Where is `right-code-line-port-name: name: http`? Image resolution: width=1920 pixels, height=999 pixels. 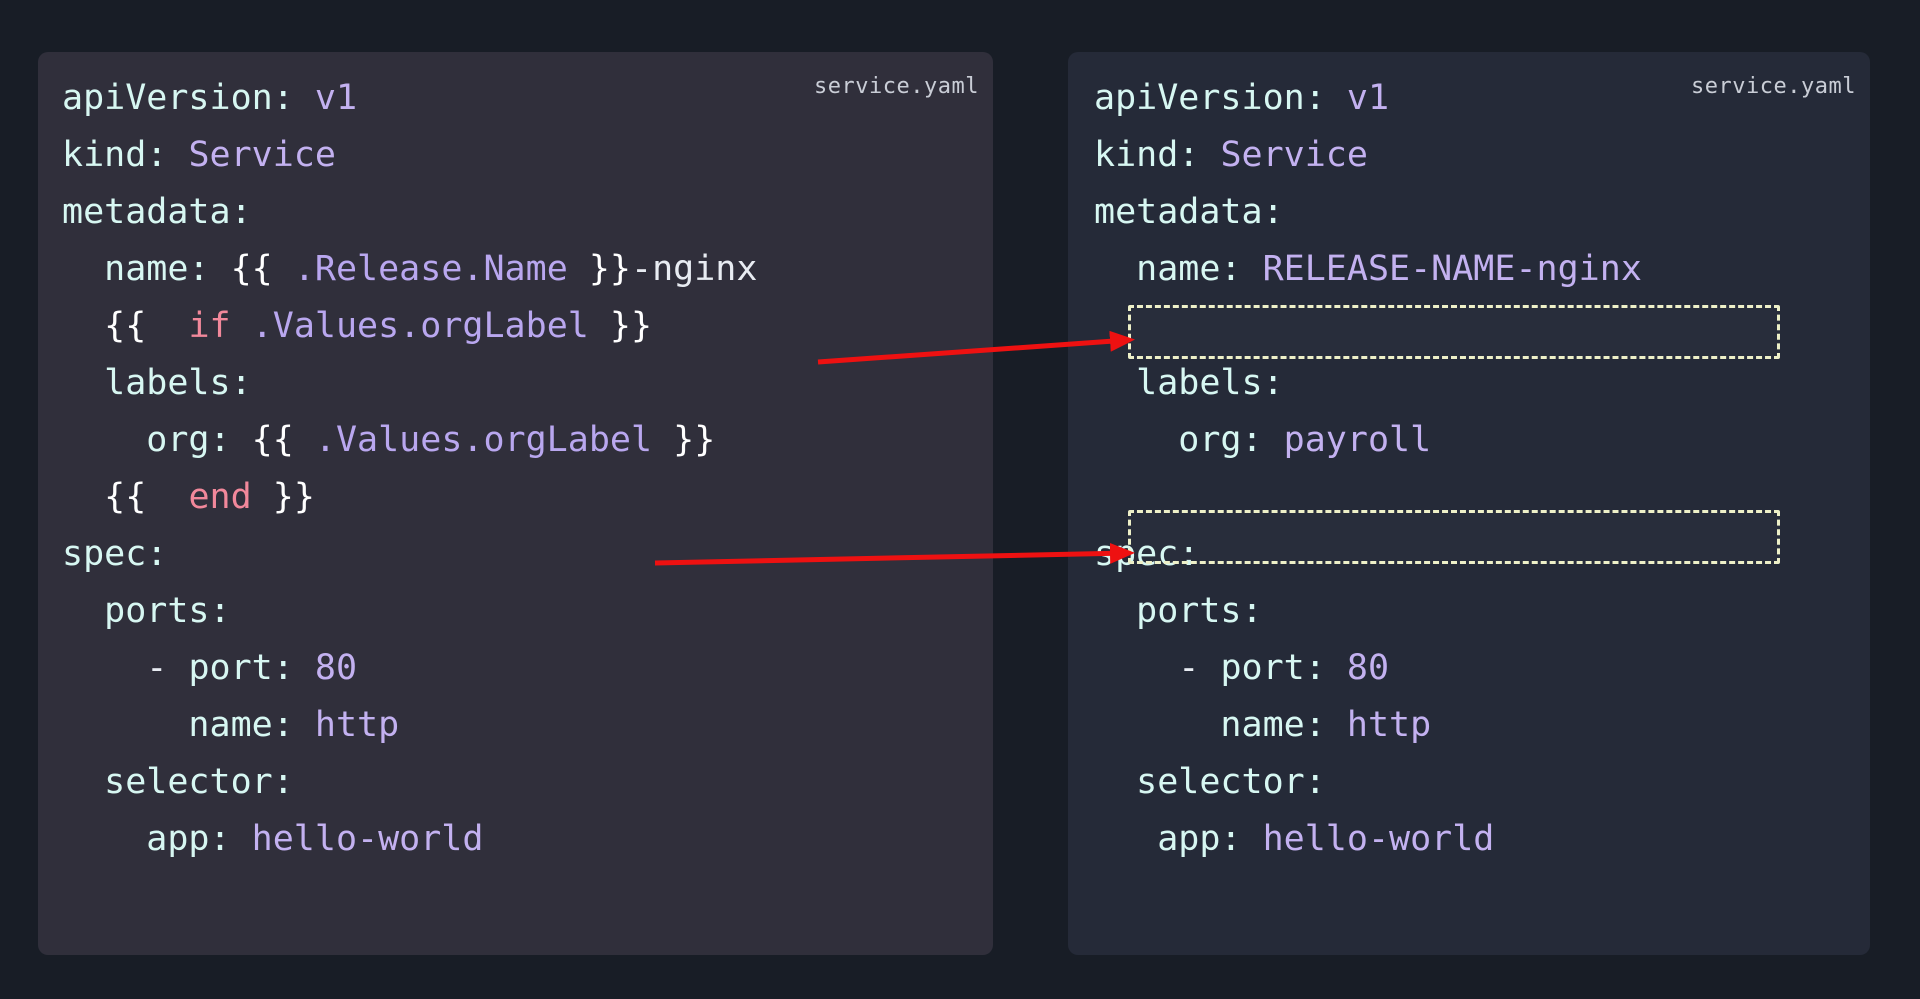
right-code-line-port-name: name: http is located at coordinates (1482, 725).